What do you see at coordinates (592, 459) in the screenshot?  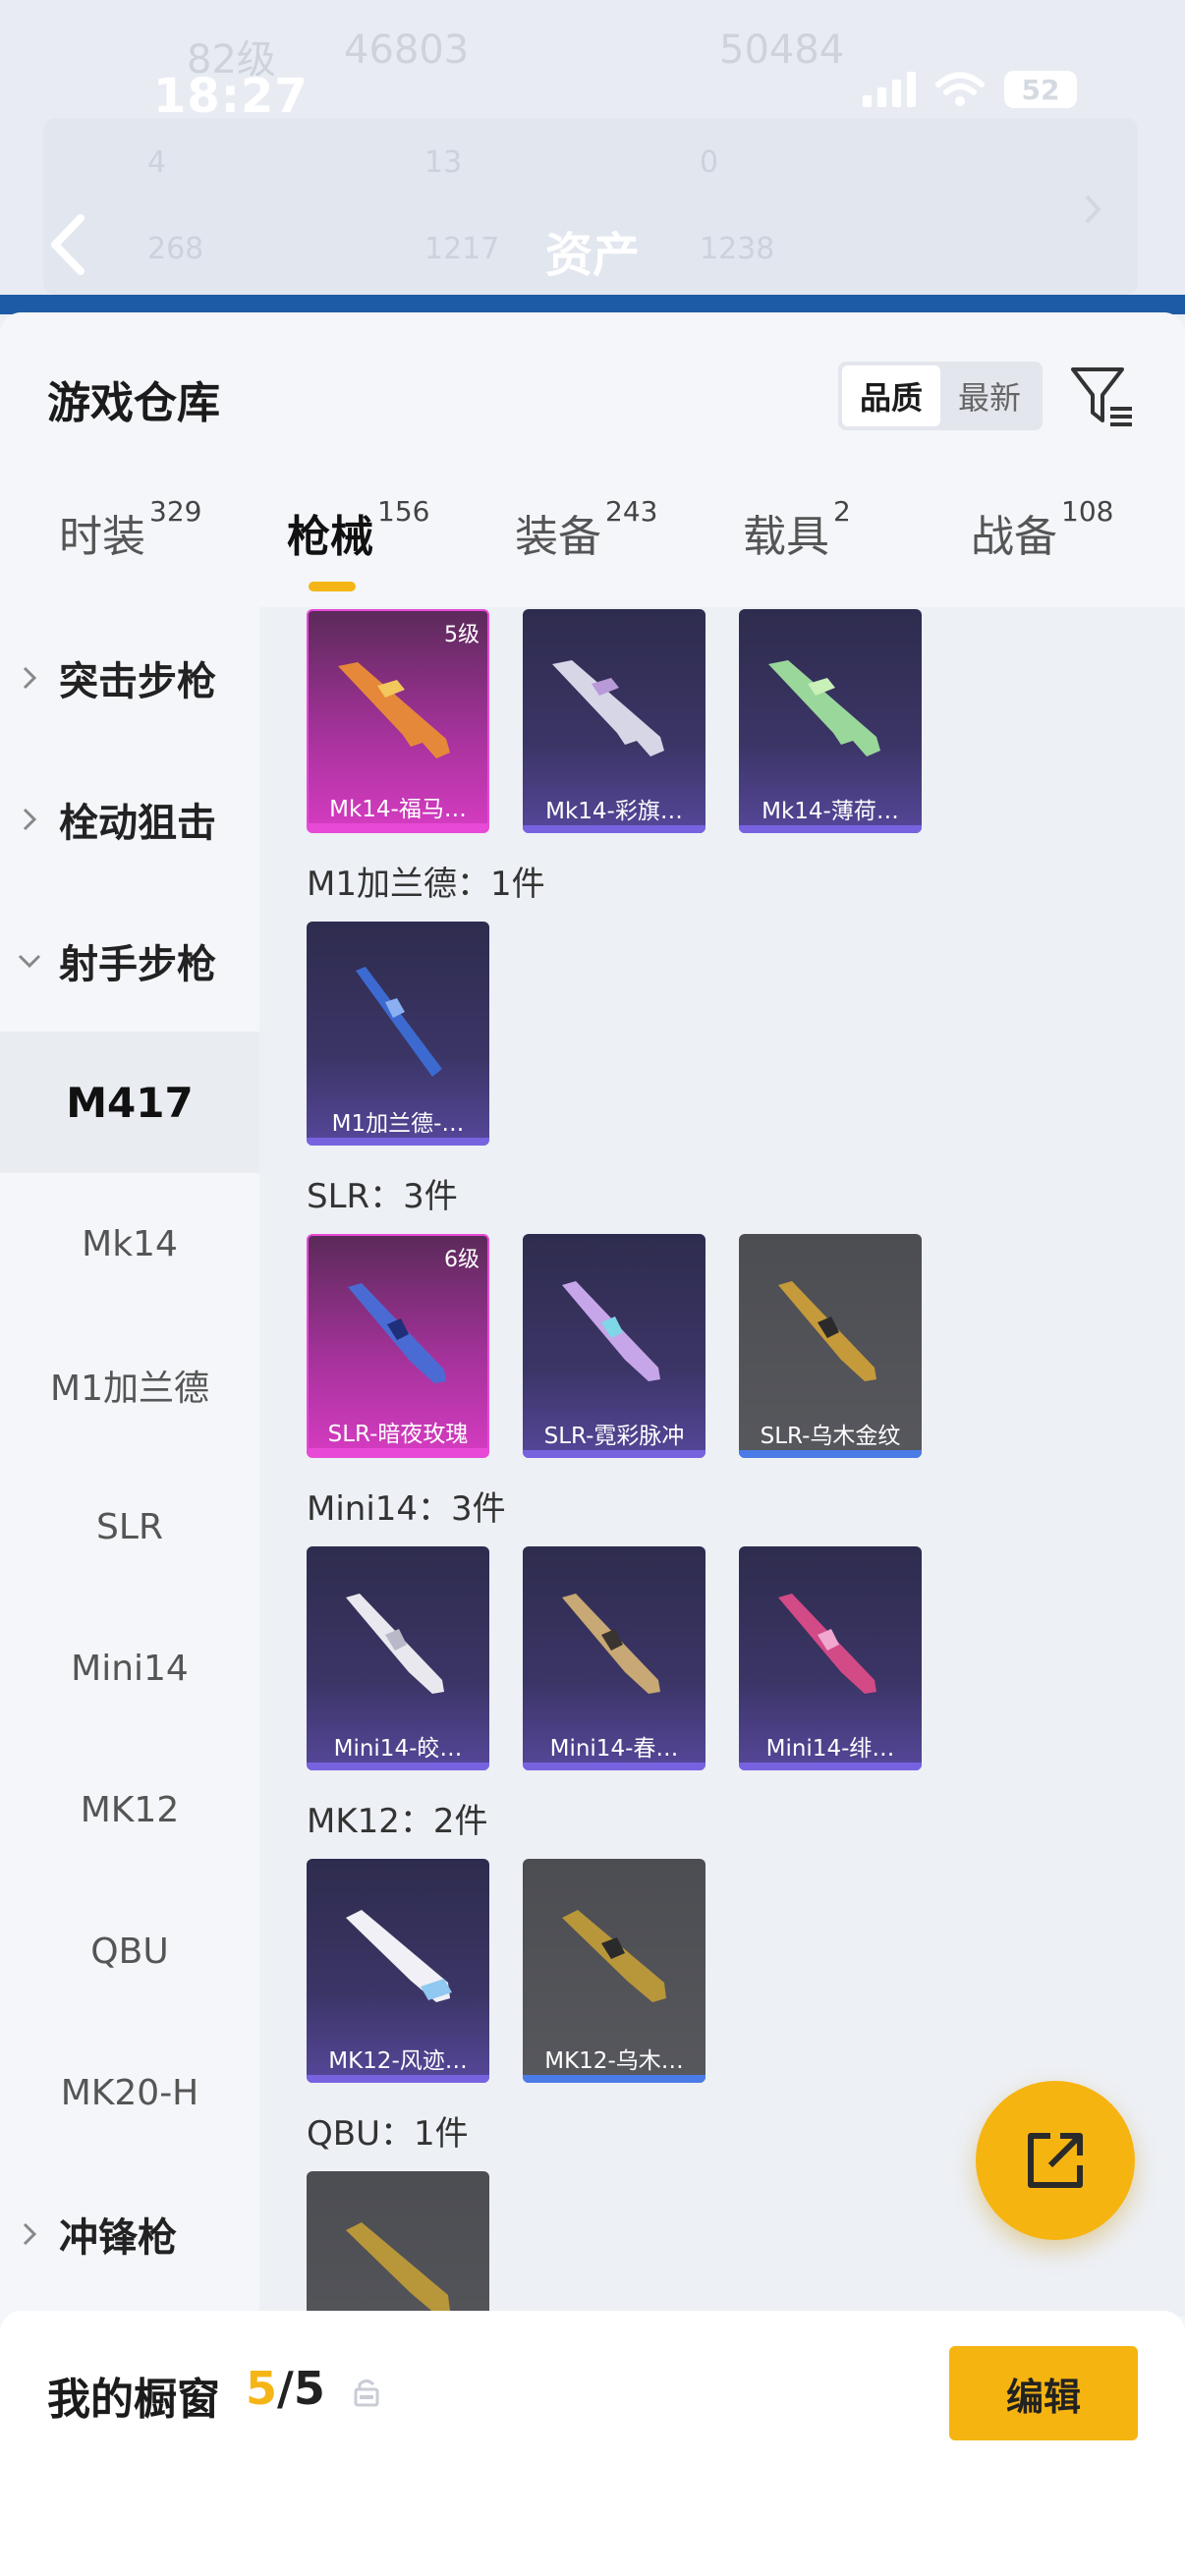 I see `sheet-header: 游戏仓库 品质 最新 时装329 枪械156 装备243 载具2 战备108` at bounding box center [592, 459].